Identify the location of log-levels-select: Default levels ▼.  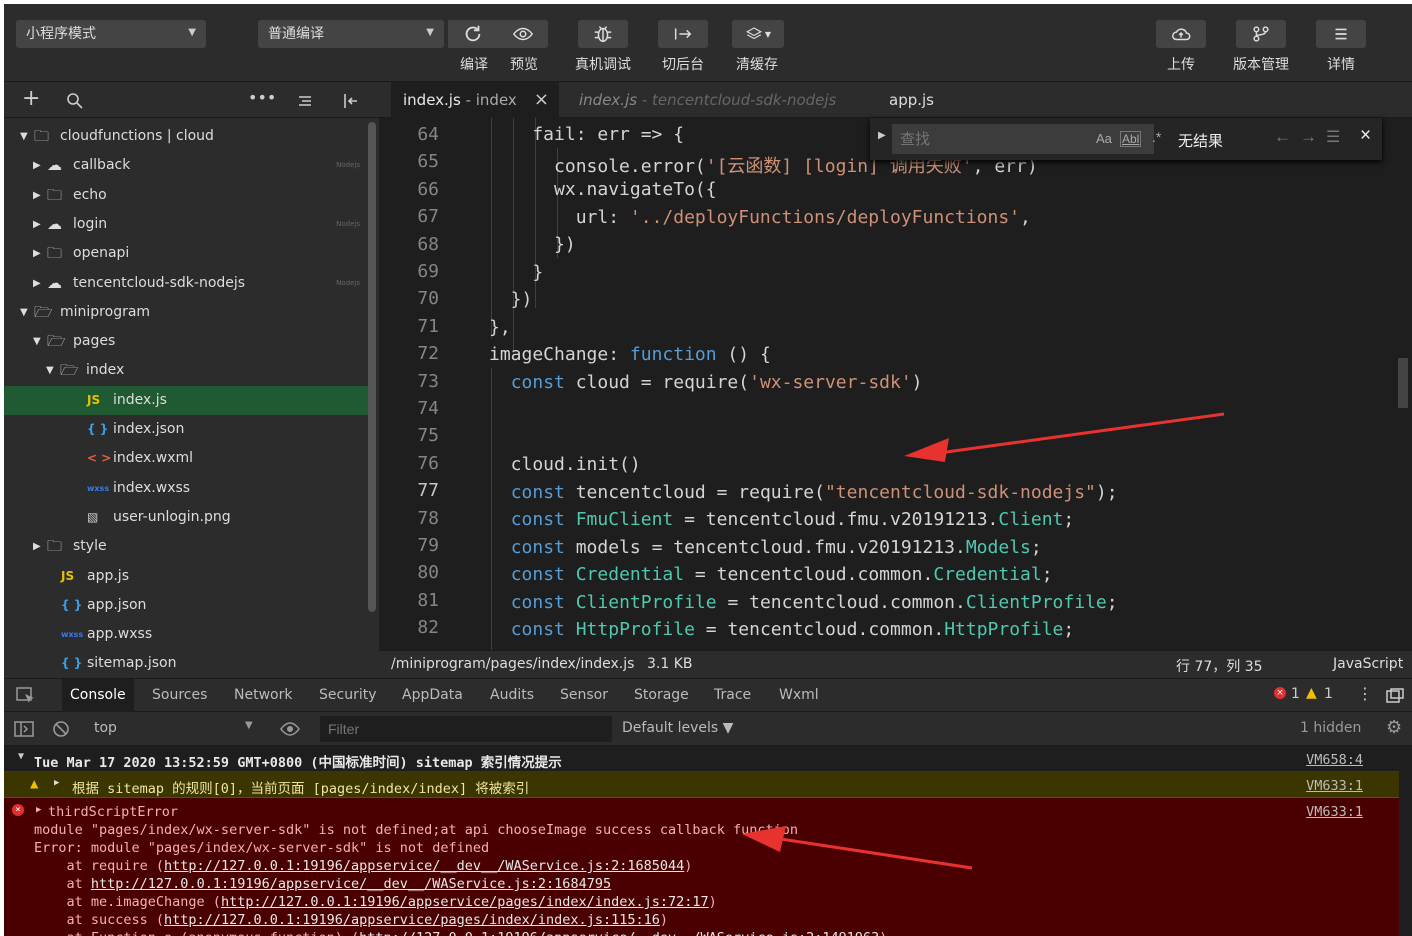
(677, 728).